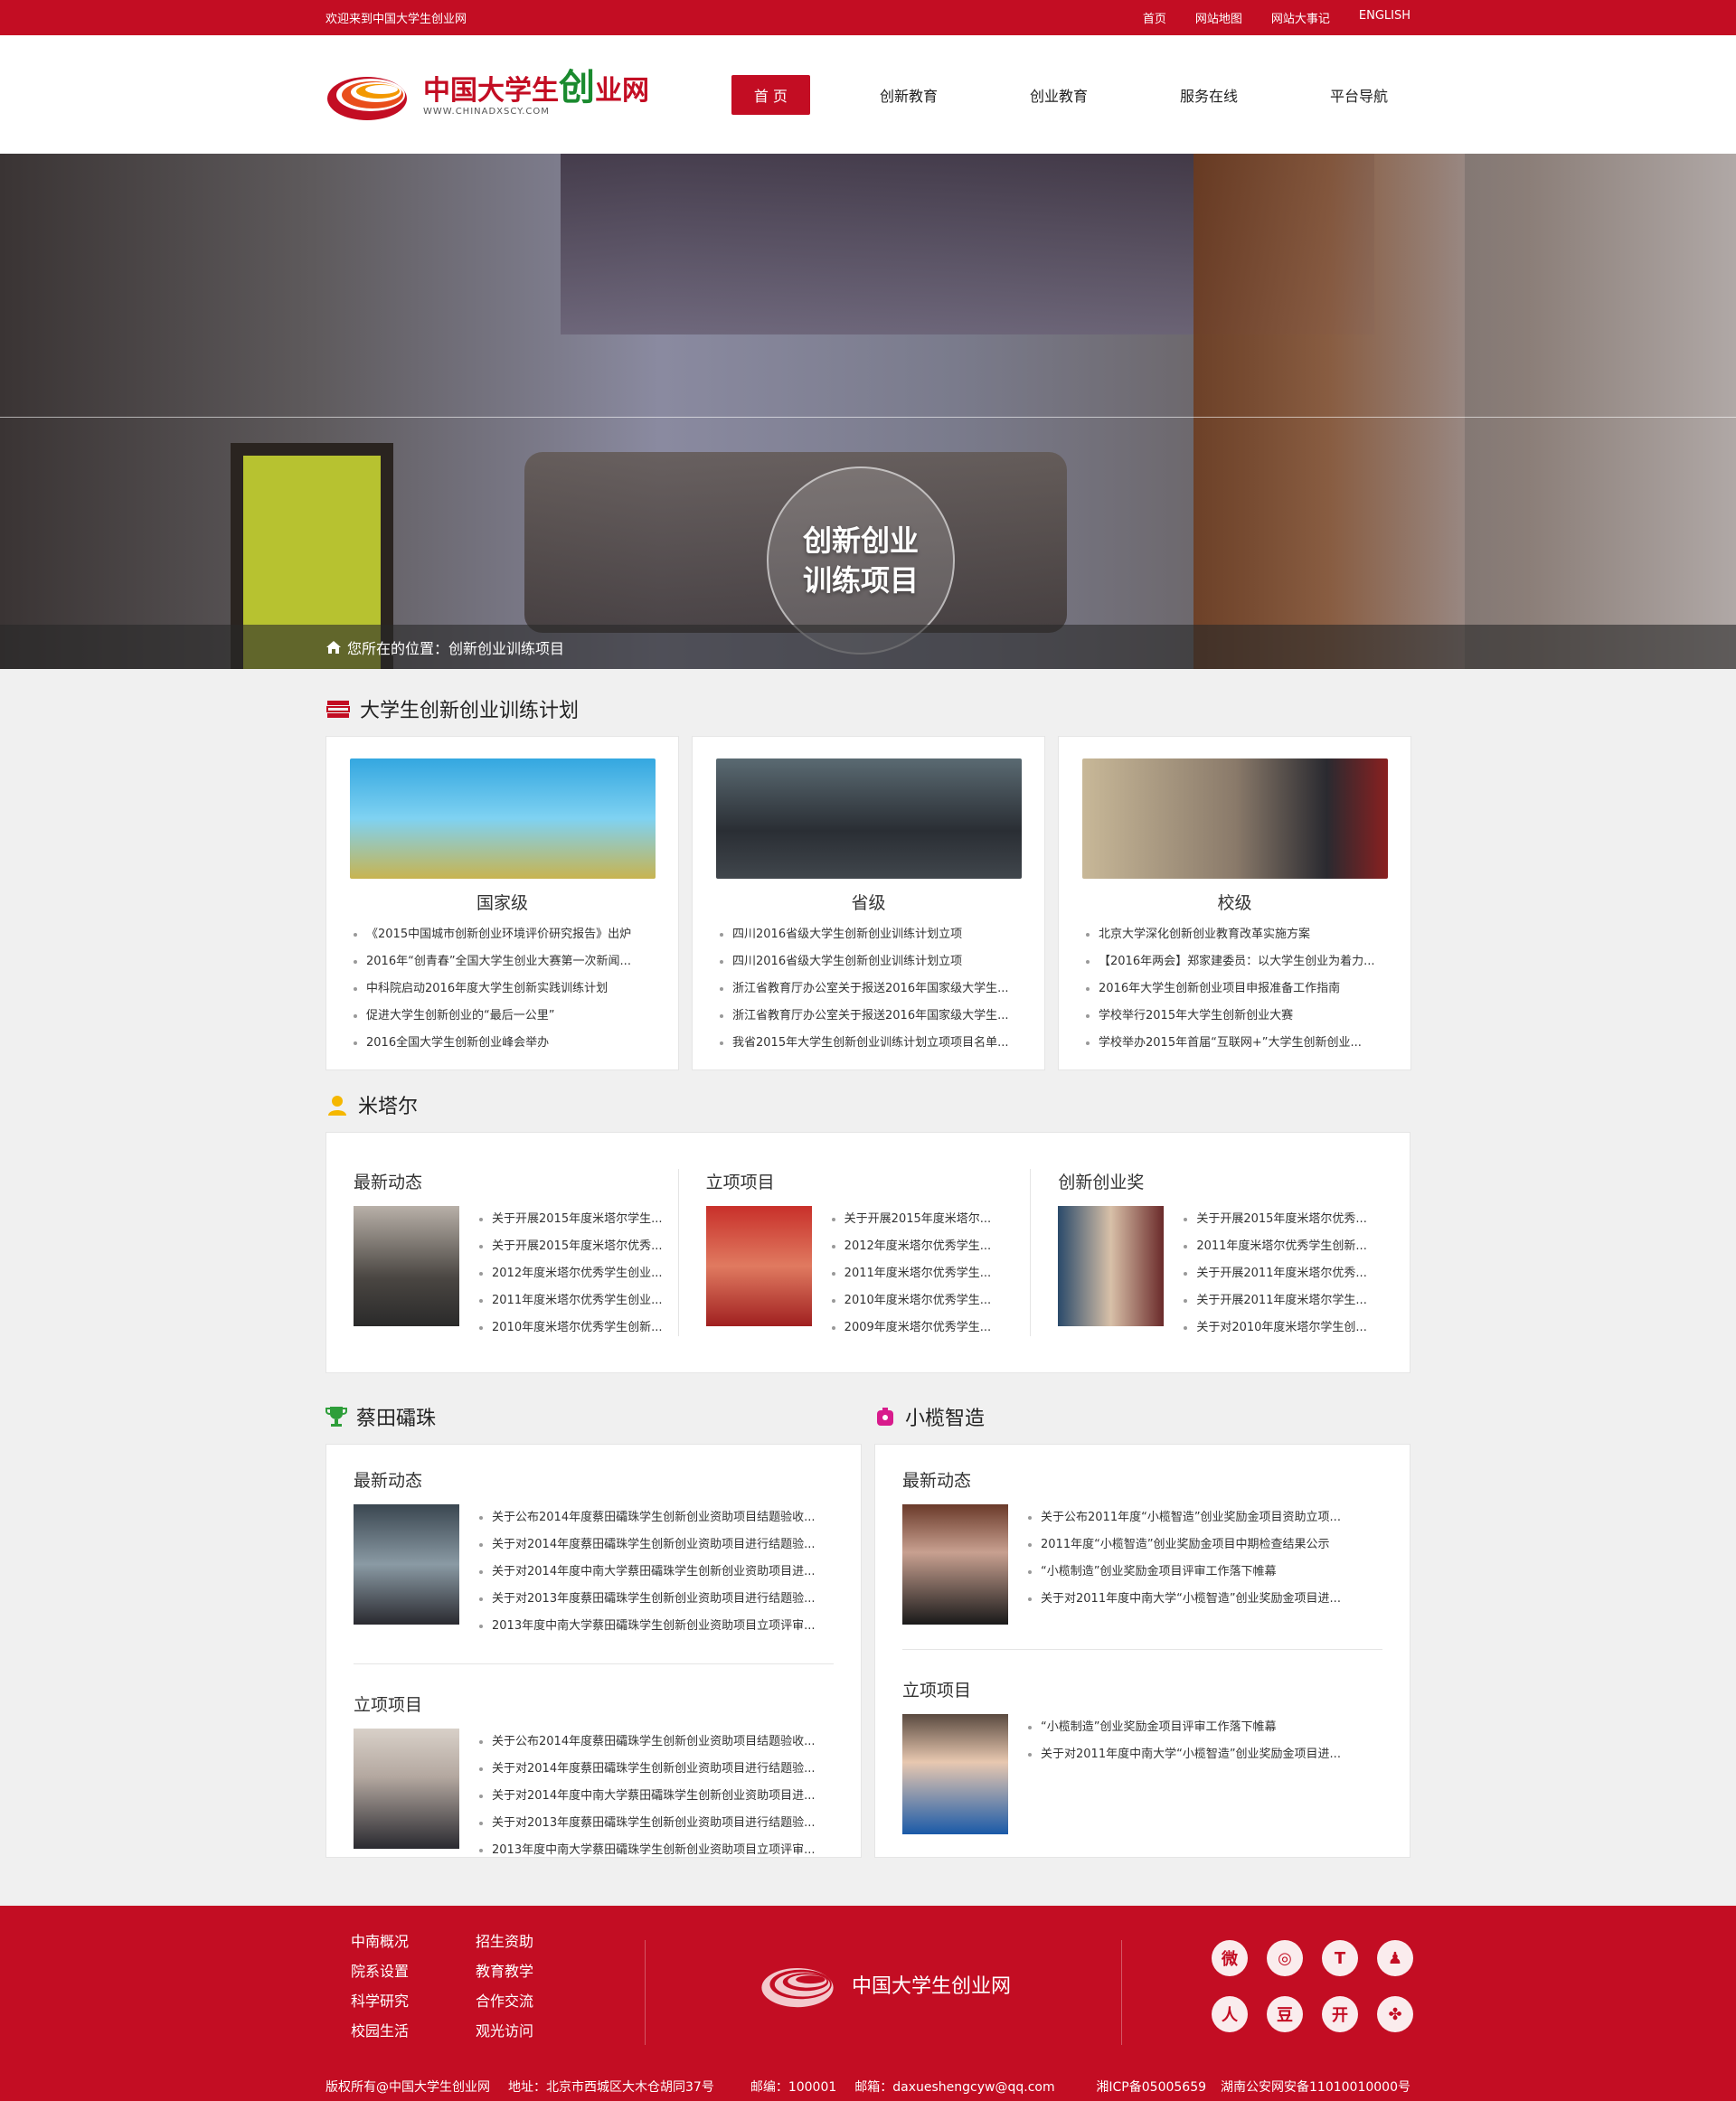  What do you see at coordinates (1395, 1958) in the screenshot?
I see `qq-icon: ♟` at bounding box center [1395, 1958].